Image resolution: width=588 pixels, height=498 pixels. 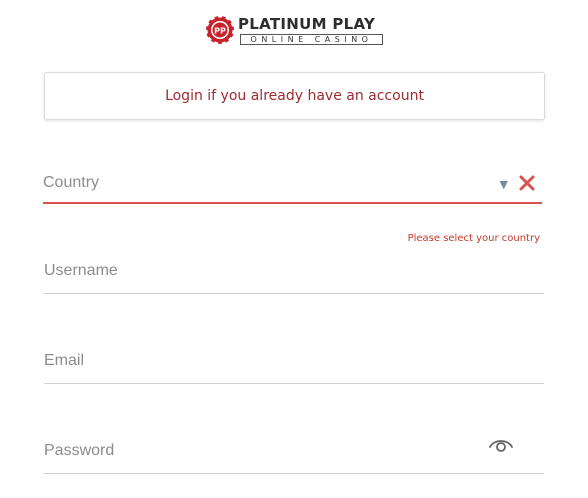 What do you see at coordinates (254, 271) in the screenshot?
I see `username-input` at bounding box center [254, 271].